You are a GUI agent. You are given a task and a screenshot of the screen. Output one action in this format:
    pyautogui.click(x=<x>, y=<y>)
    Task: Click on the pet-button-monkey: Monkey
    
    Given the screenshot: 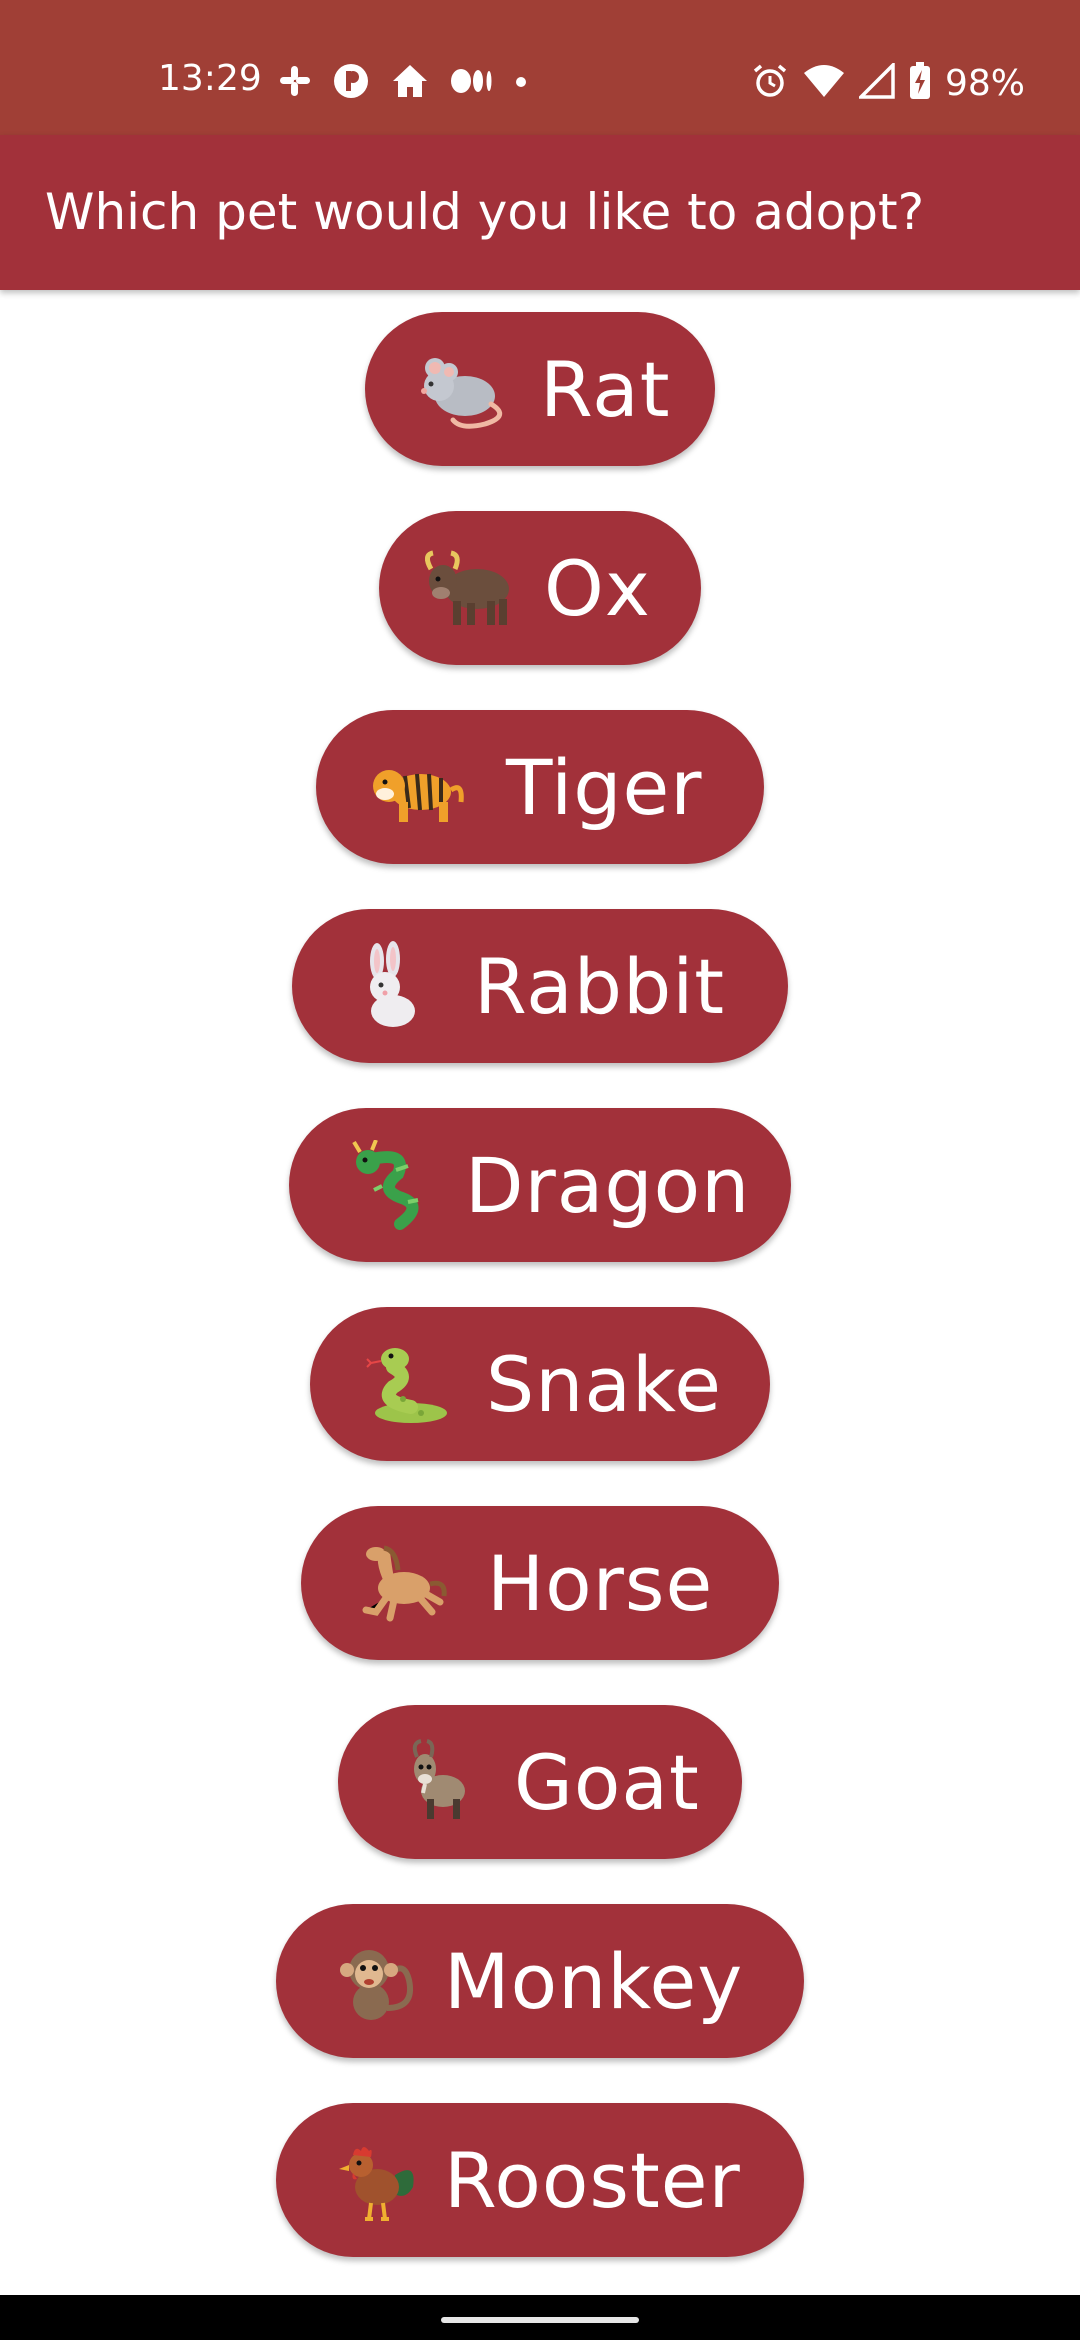 What is the action you would take?
    pyautogui.click(x=540, y=1981)
    